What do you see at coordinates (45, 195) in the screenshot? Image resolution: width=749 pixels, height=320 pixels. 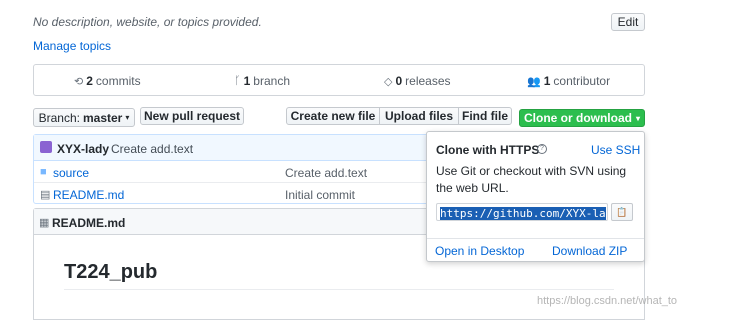 I see `file-icon: ▤` at bounding box center [45, 195].